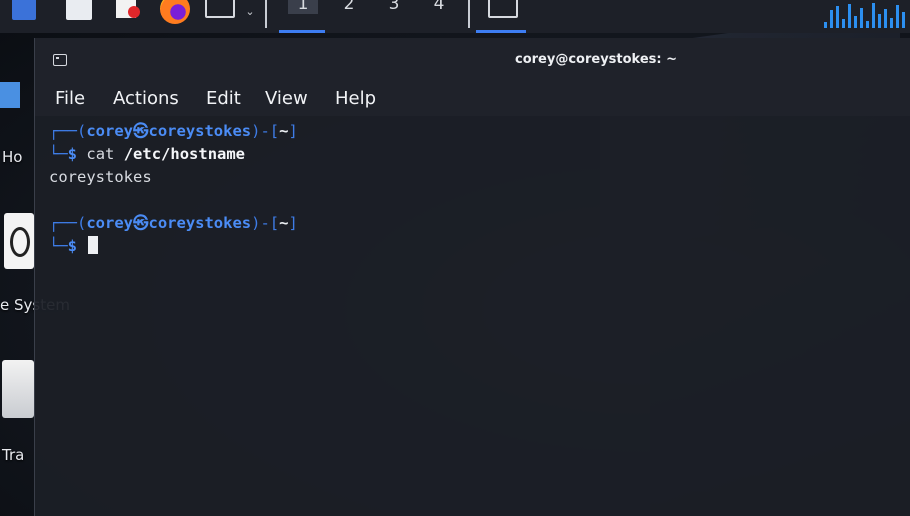 This screenshot has width=910, height=516. Describe the element at coordinates (472, 98) in the screenshot. I see `menubar: File Actions Edit View Help` at that location.